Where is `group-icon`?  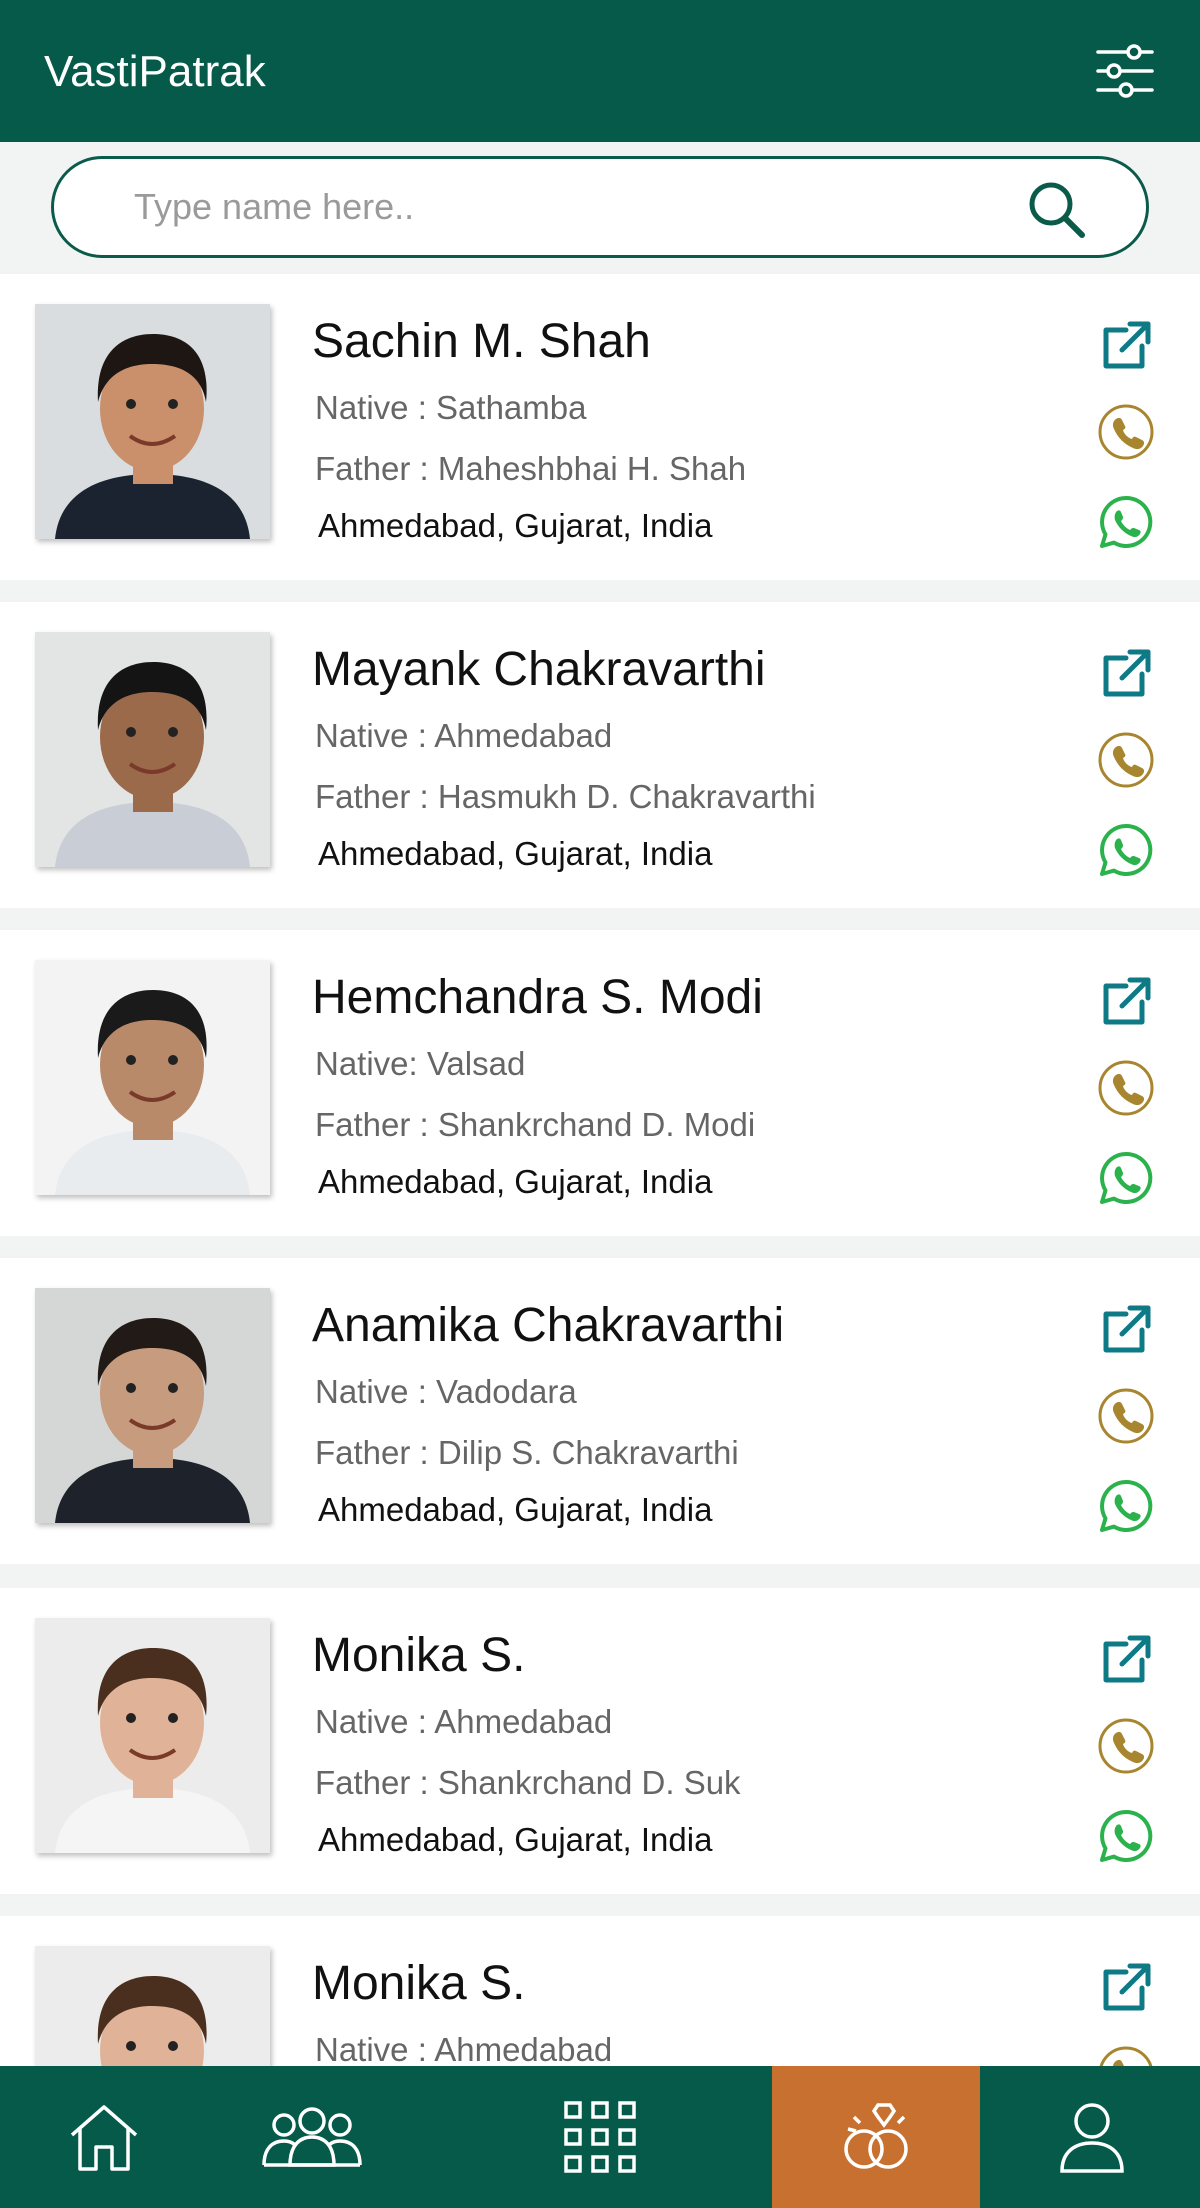
group-icon is located at coordinates (312, 2137).